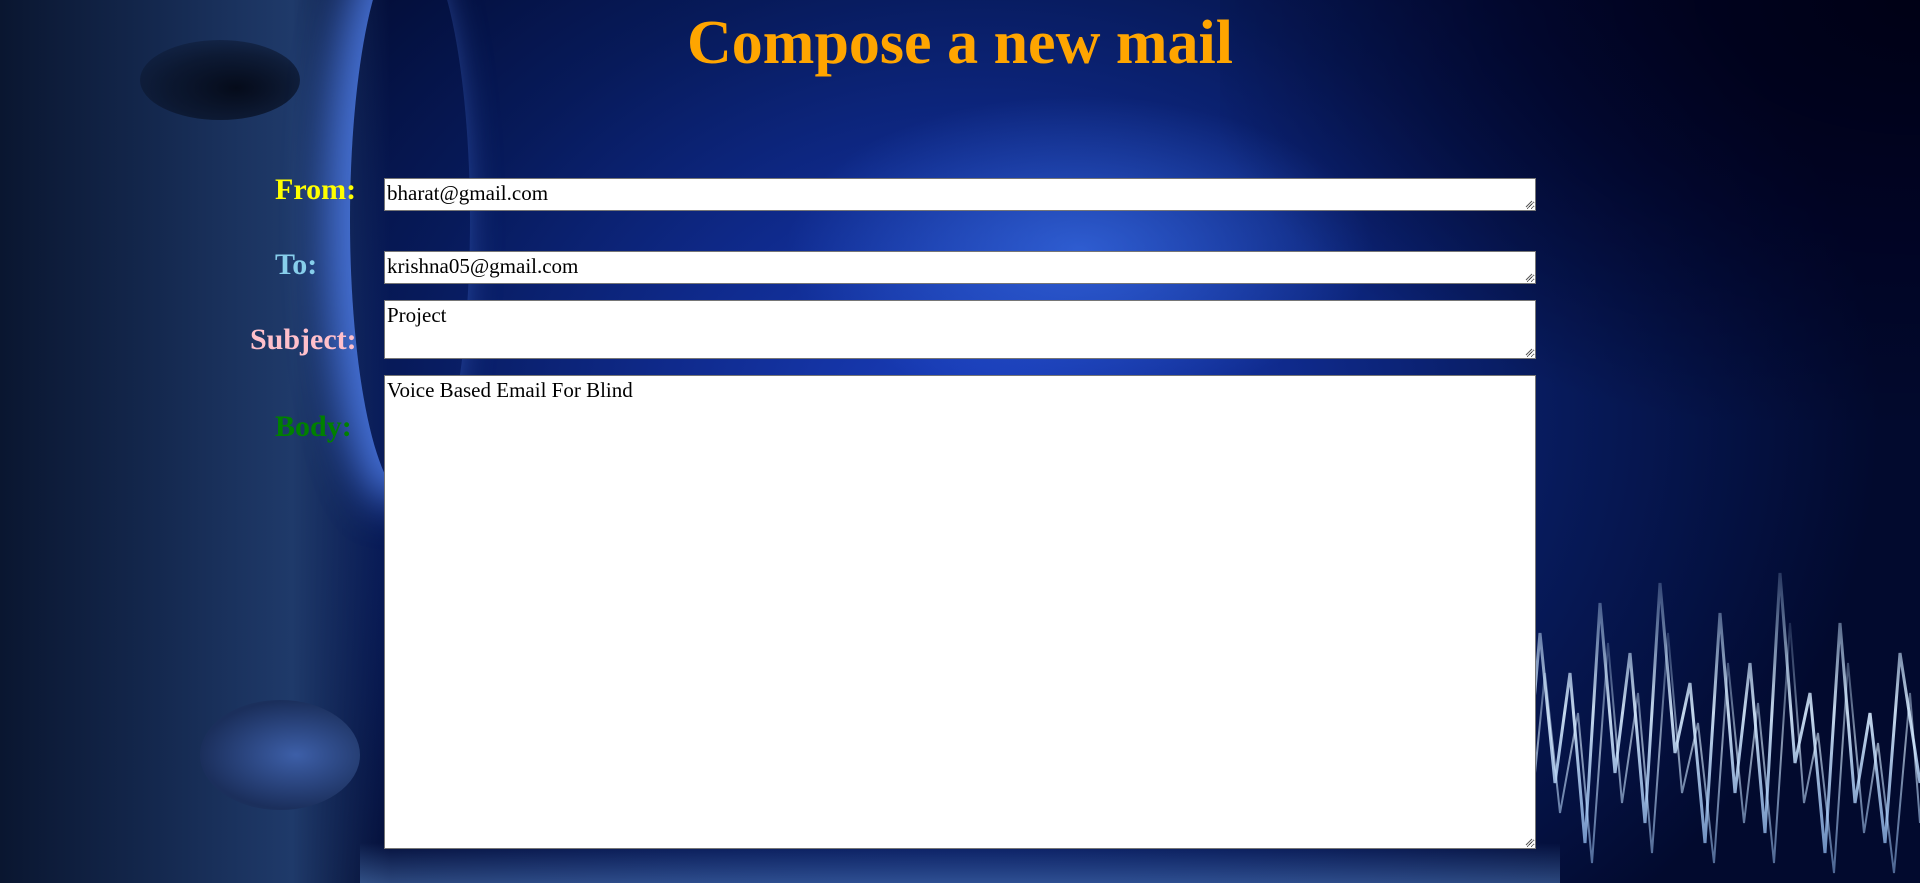 The width and height of the screenshot is (1920, 883). What do you see at coordinates (960, 863) in the screenshot?
I see `background-wave-glow` at bounding box center [960, 863].